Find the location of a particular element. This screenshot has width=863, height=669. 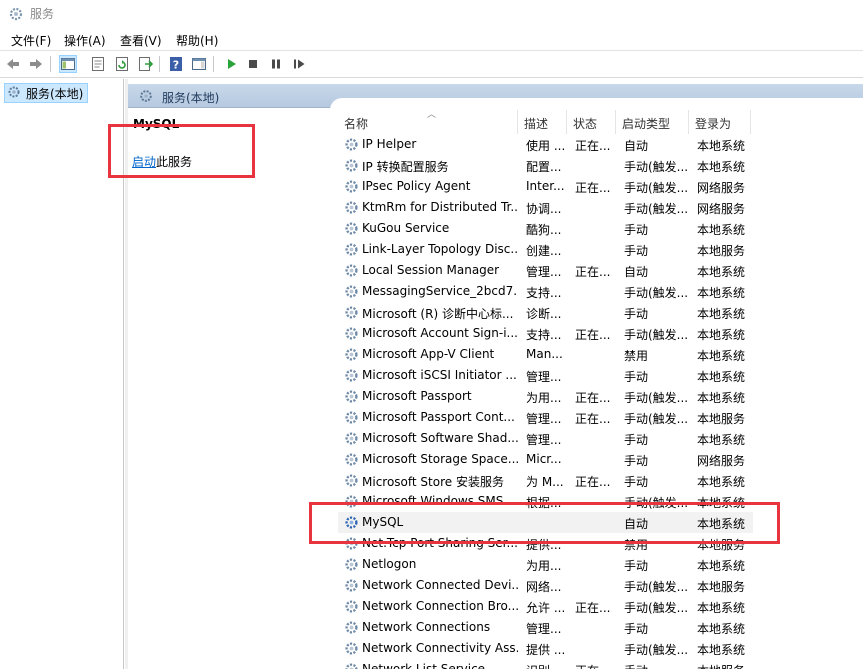

back-icon is located at coordinates (13, 64).